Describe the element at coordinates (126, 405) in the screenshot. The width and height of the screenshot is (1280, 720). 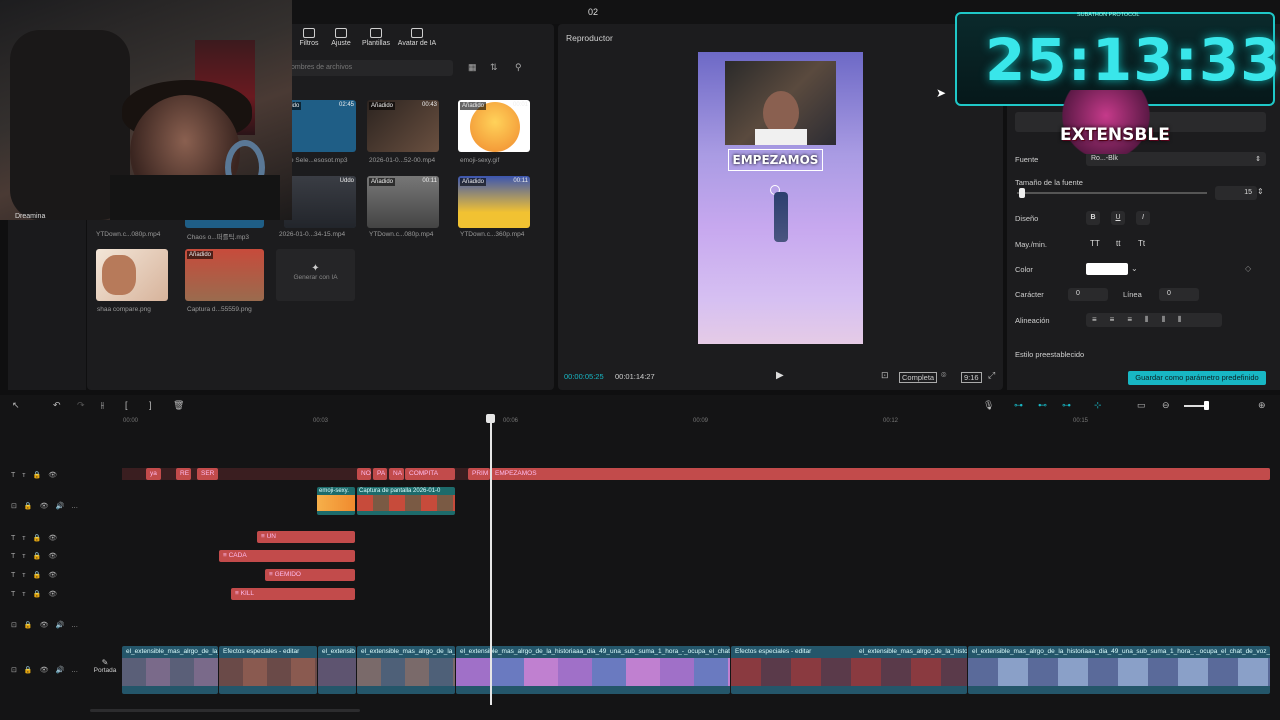
I see `split-left-icon: [` at that location.